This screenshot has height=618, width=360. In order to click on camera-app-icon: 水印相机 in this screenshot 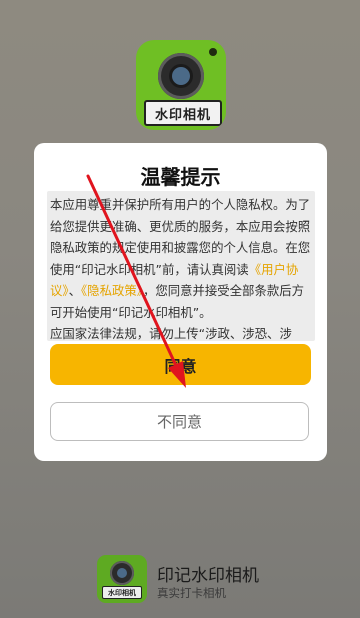, I will do `click(181, 85)`.